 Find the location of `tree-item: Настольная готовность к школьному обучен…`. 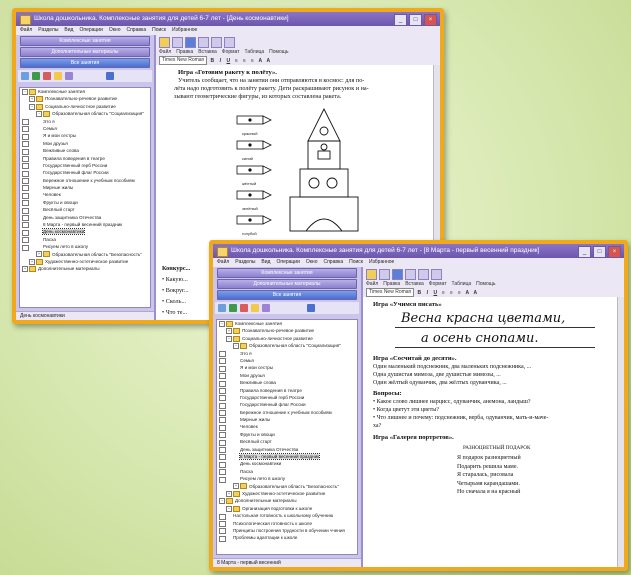

tree-item: Настольная готовность к школьному обучен… is located at coordinates (287, 516).